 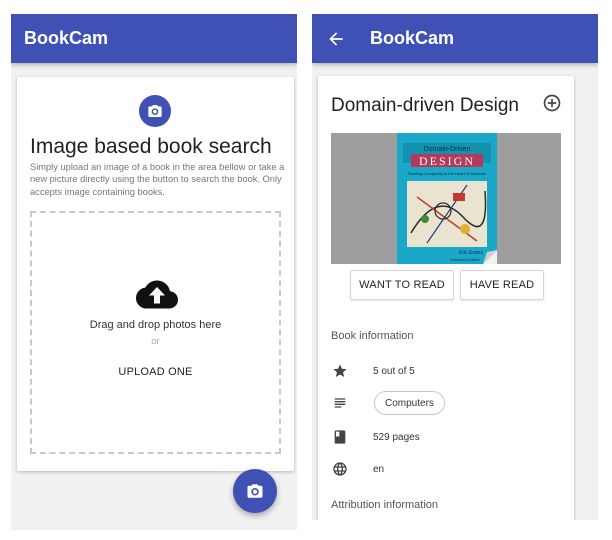 What do you see at coordinates (447, 161) in the screenshot?
I see `svg-text: DESIGN` at bounding box center [447, 161].